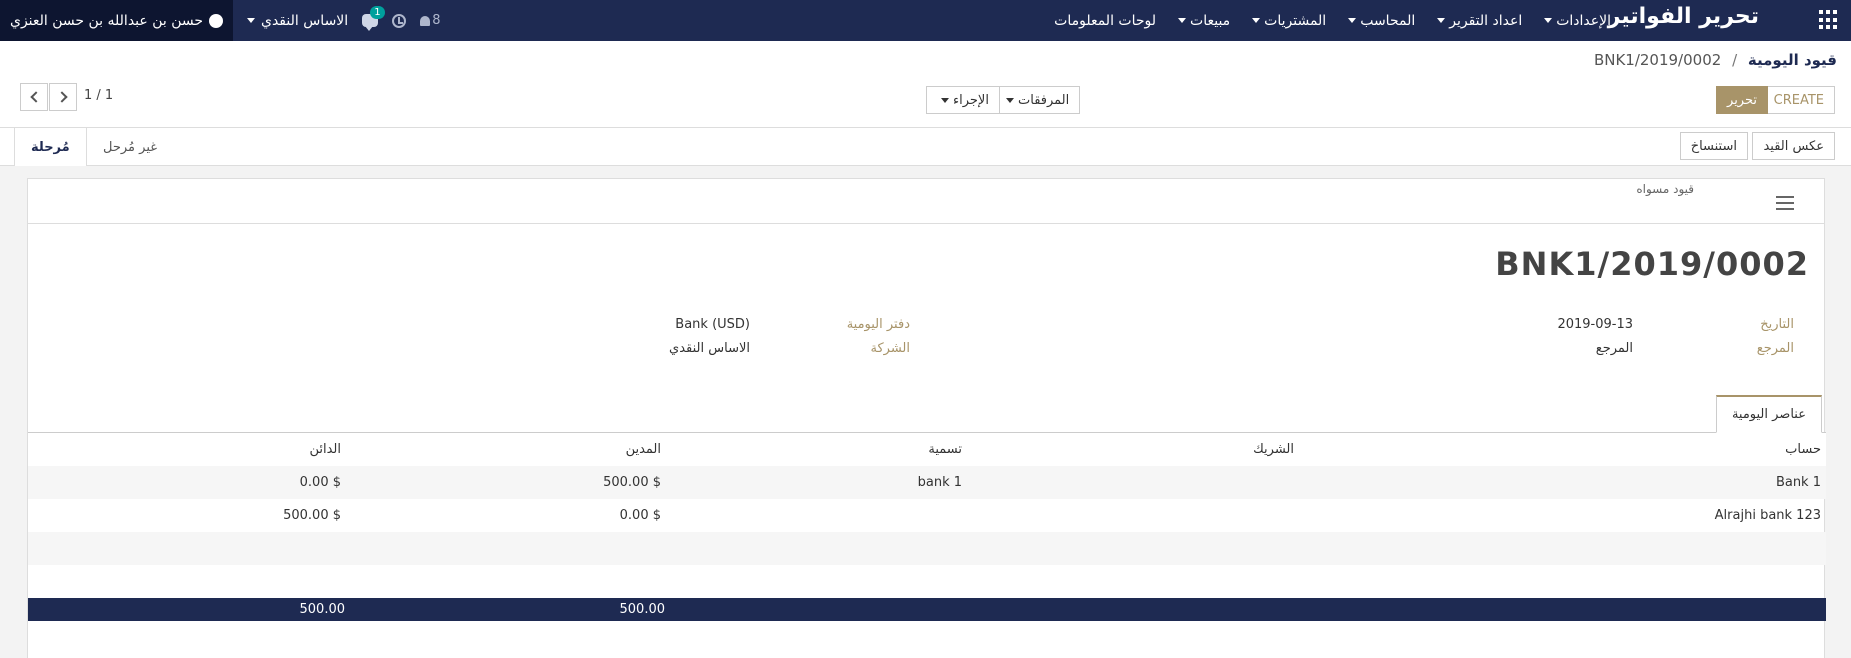  What do you see at coordinates (1379, 21) in the screenshot?
I see `menu-accounting: المحاسب` at bounding box center [1379, 21].